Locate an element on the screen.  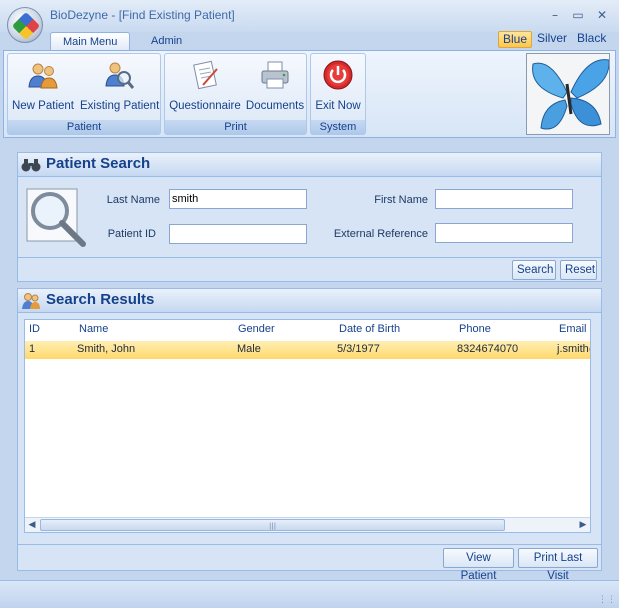
horizontal-scrollbar: ◀ ||| ▶ is located at coordinates (307, 524).